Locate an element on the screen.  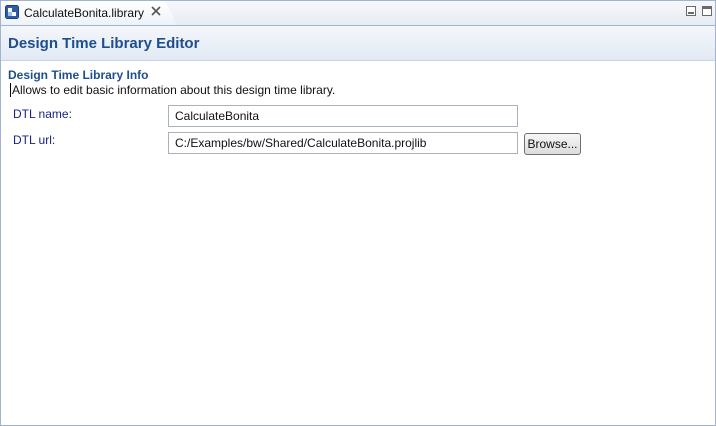
maximize-icon is located at coordinates (707, 11).